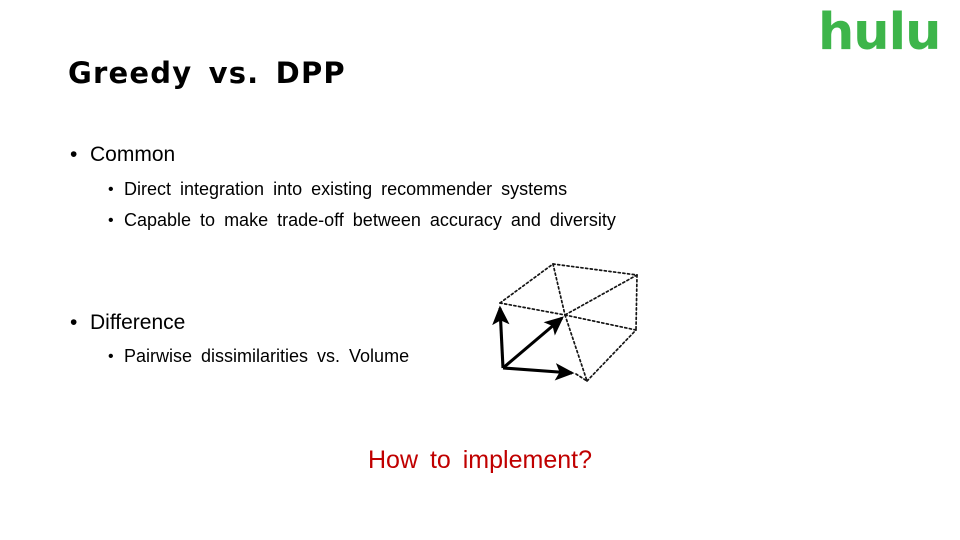 Image resolution: width=960 pixels, height=540 pixels. I want to click on parallelepiped-svg, so click(565, 322).